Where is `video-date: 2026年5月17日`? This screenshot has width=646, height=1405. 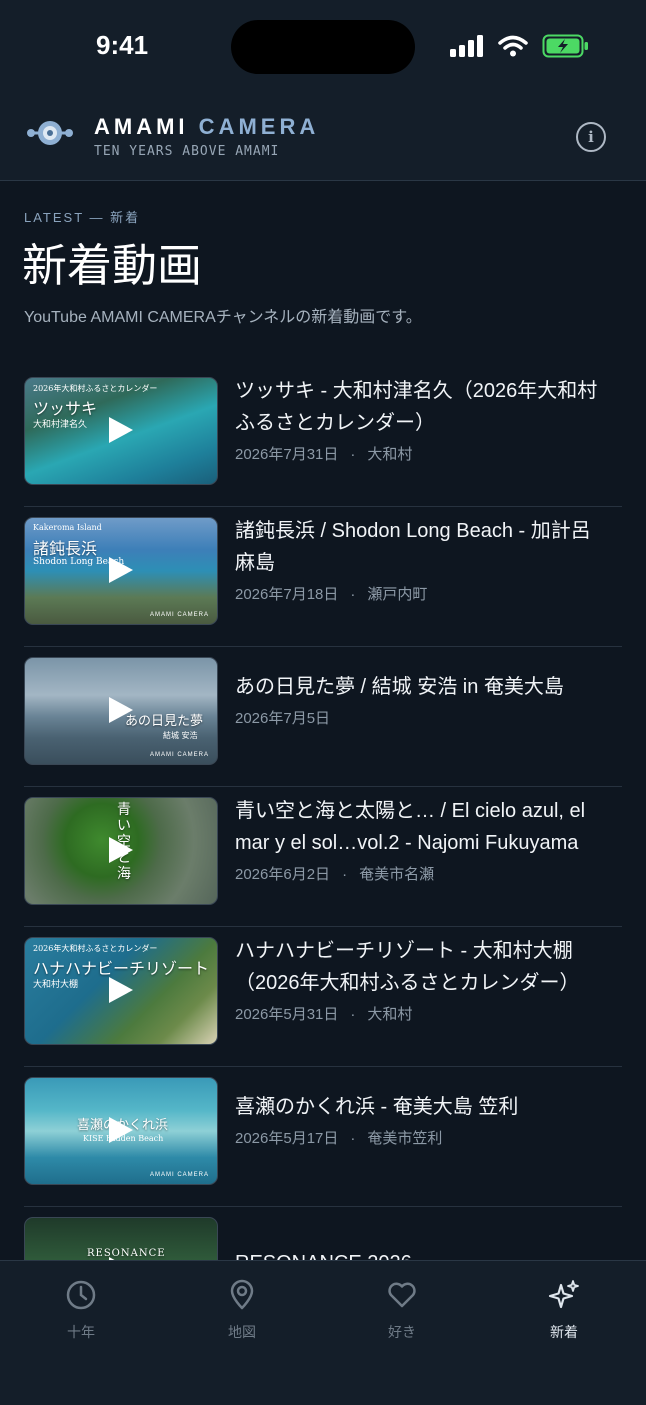 video-date: 2026年5月17日 is located at coordinates (287, 1138).